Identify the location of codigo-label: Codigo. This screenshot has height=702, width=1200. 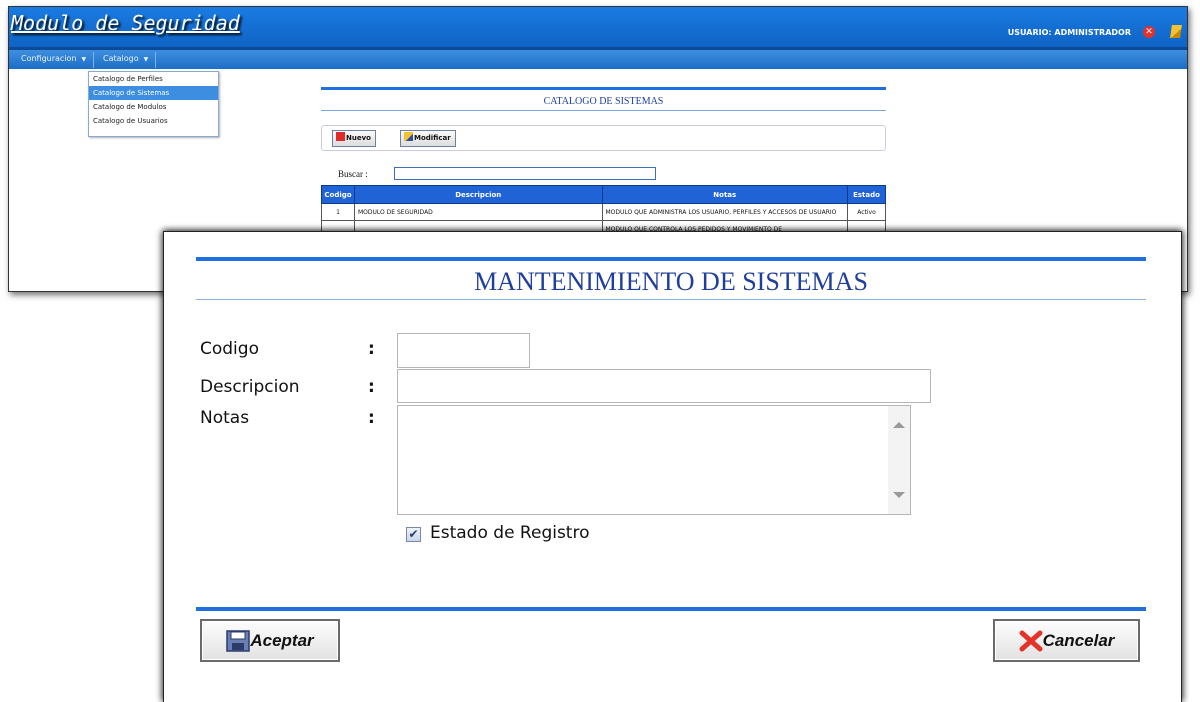
(229, 349).